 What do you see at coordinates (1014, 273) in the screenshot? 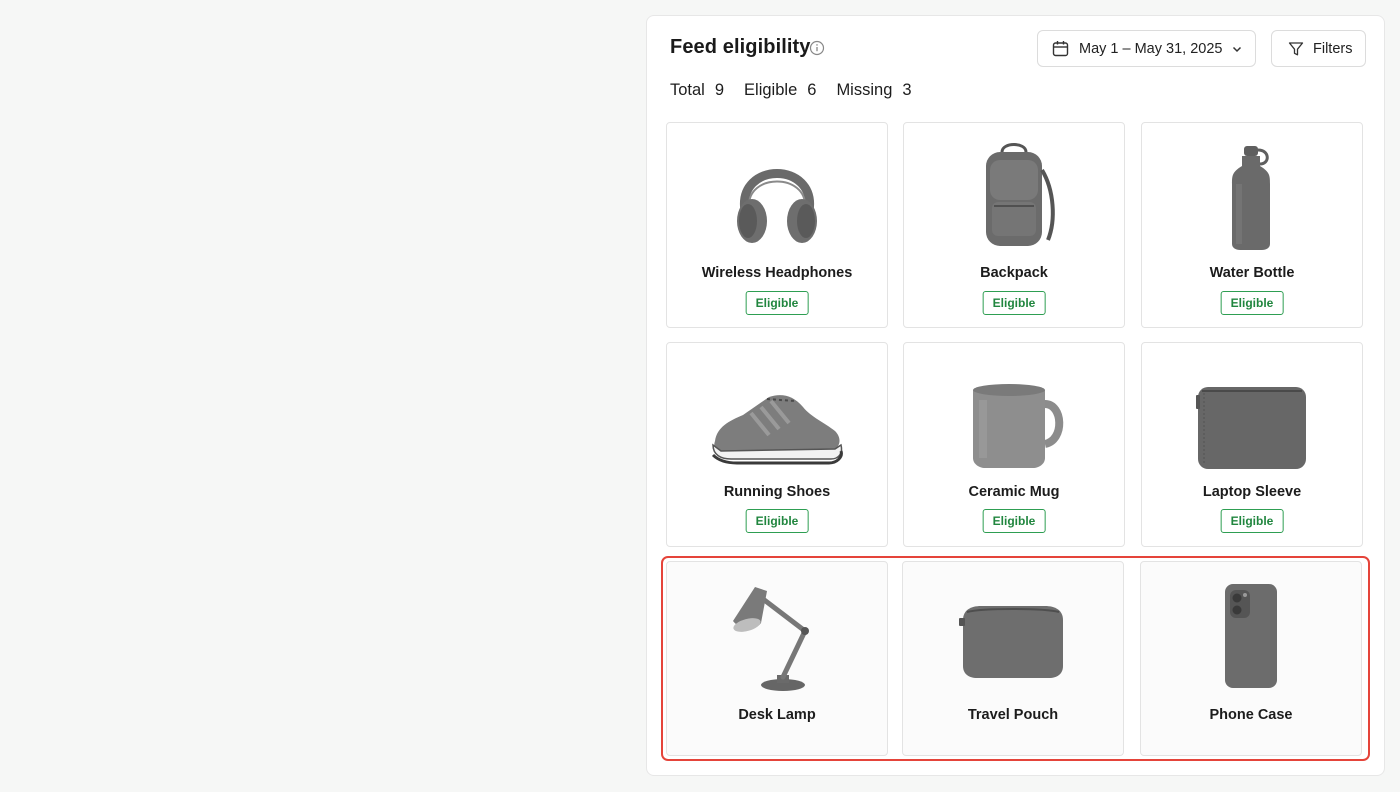
I see `product-name: Backpack` at bounding box center [1014, 273].